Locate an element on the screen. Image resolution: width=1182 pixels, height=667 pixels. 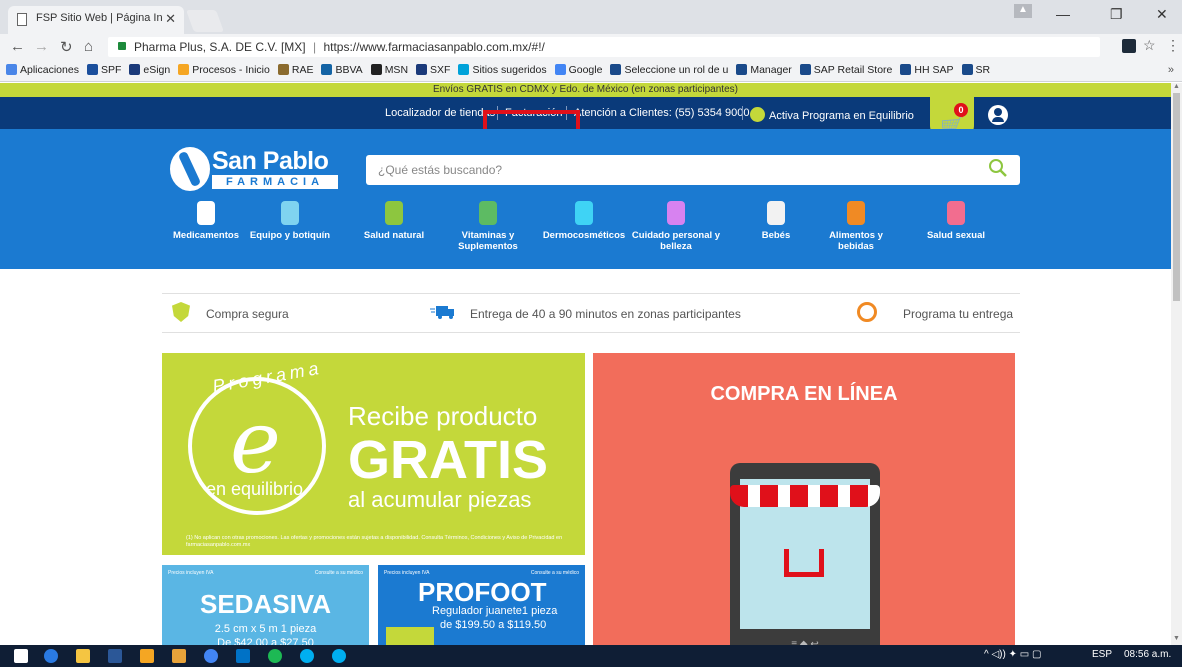
bookmark-star-icon: ☆ is located at coordinates (1149, 45).